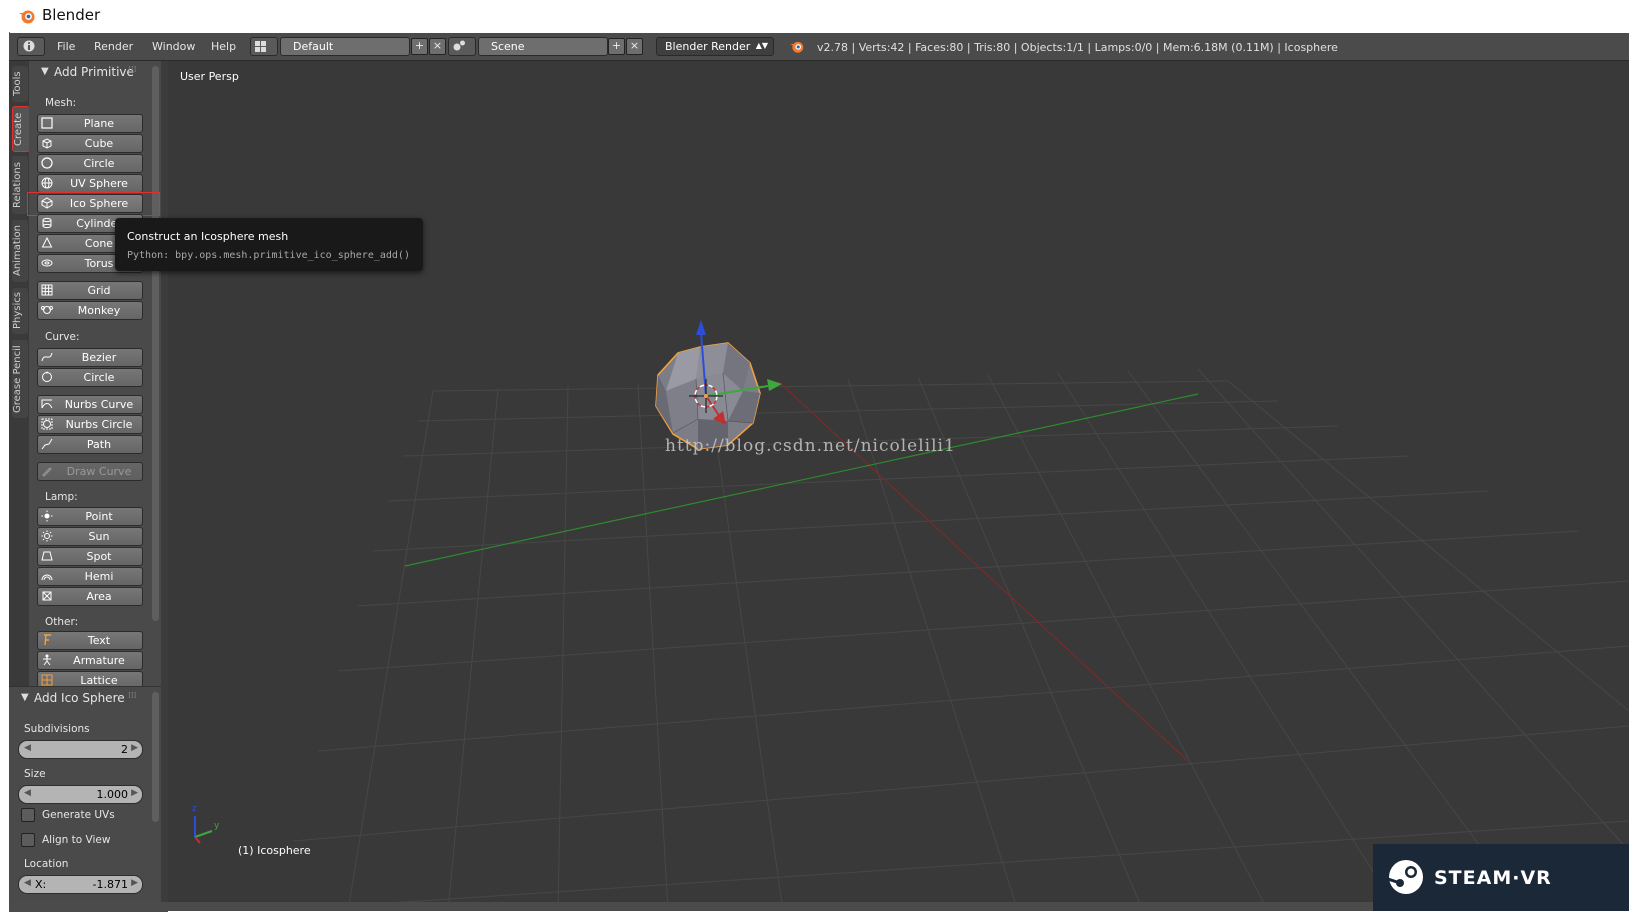 The height and width of the screenshot is (912, 1629). What do you see at coordinates (90, 357) in the screenshot?
I see `bezier-button: Bezier` at bounding box center [90, 357].